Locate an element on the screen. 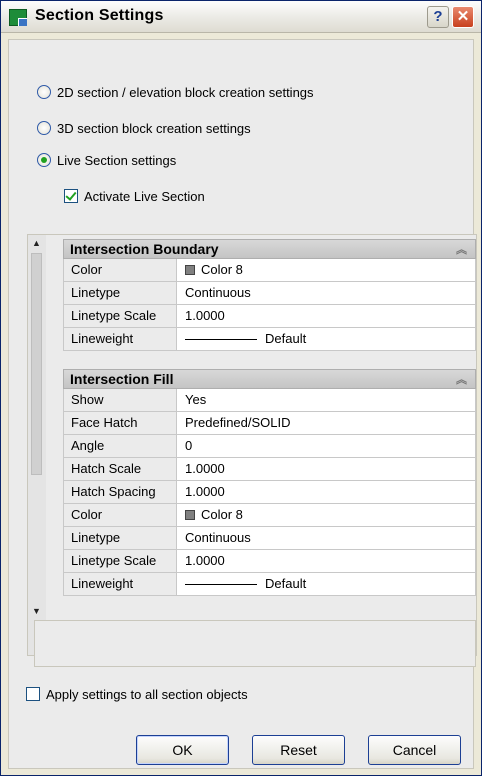 This screenshot has height=776, width=482. radio-live-label: Live Section settings is located at coordinates (117, 160).